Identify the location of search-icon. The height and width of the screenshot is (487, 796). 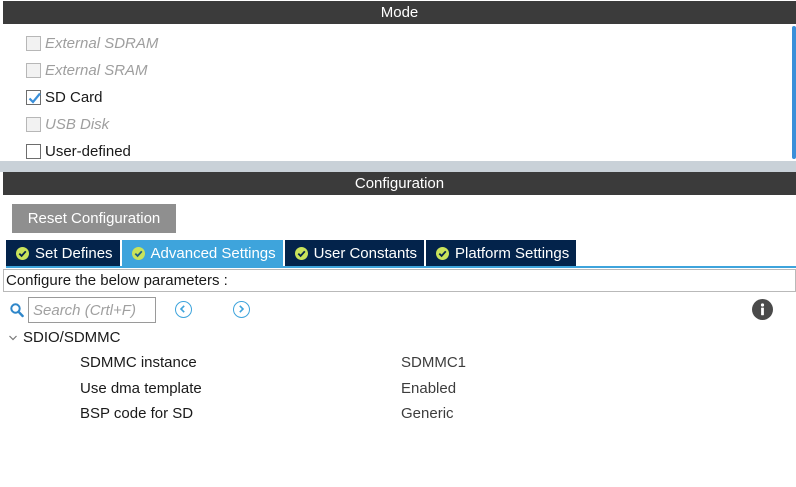
(17, 310).